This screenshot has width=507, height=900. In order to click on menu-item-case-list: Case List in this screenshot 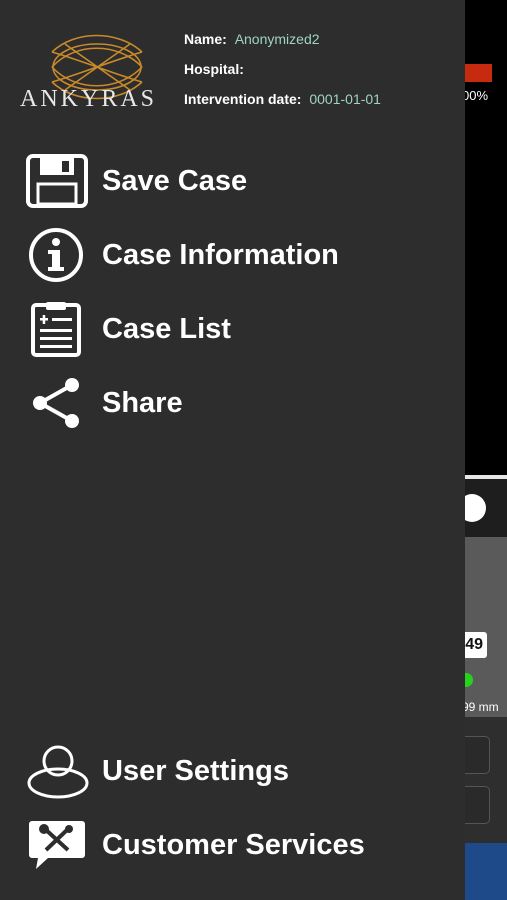, I will do `click(128, 329)`.